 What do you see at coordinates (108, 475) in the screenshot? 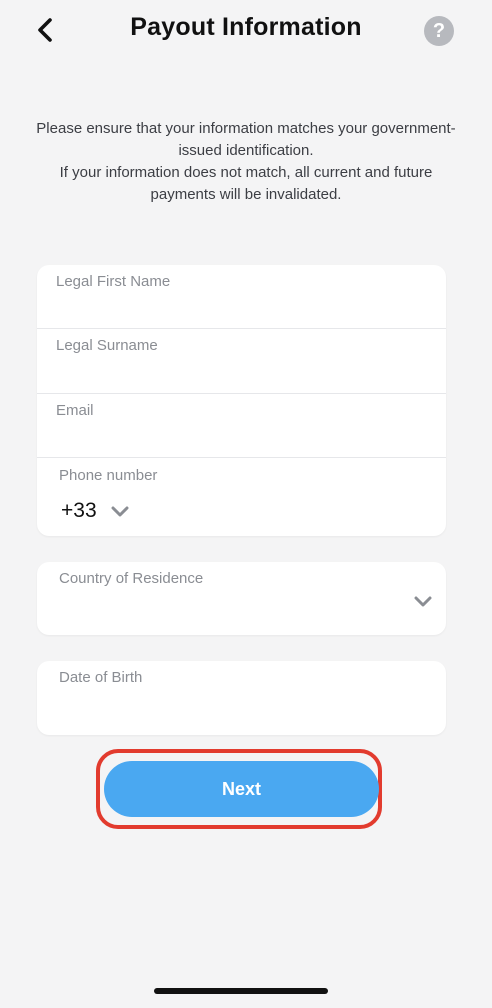
I see `phone-label: Phone number` at bounding box center [108, 475].